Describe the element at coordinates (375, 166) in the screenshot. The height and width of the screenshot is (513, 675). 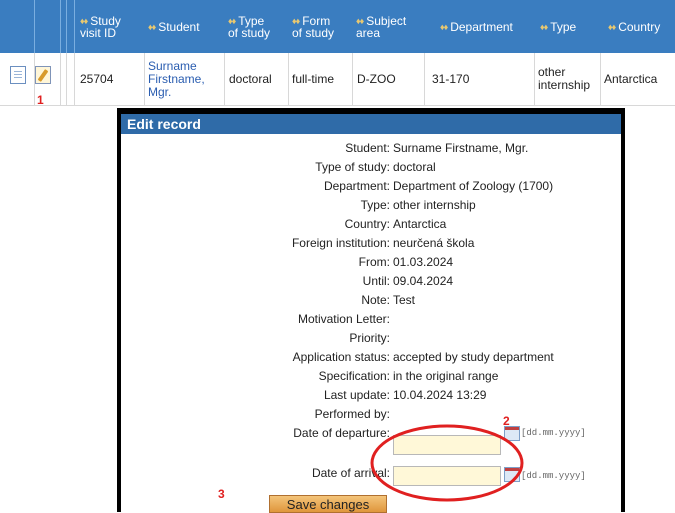
I see `field-type-of-study: Type of study: doctoral` at that location.